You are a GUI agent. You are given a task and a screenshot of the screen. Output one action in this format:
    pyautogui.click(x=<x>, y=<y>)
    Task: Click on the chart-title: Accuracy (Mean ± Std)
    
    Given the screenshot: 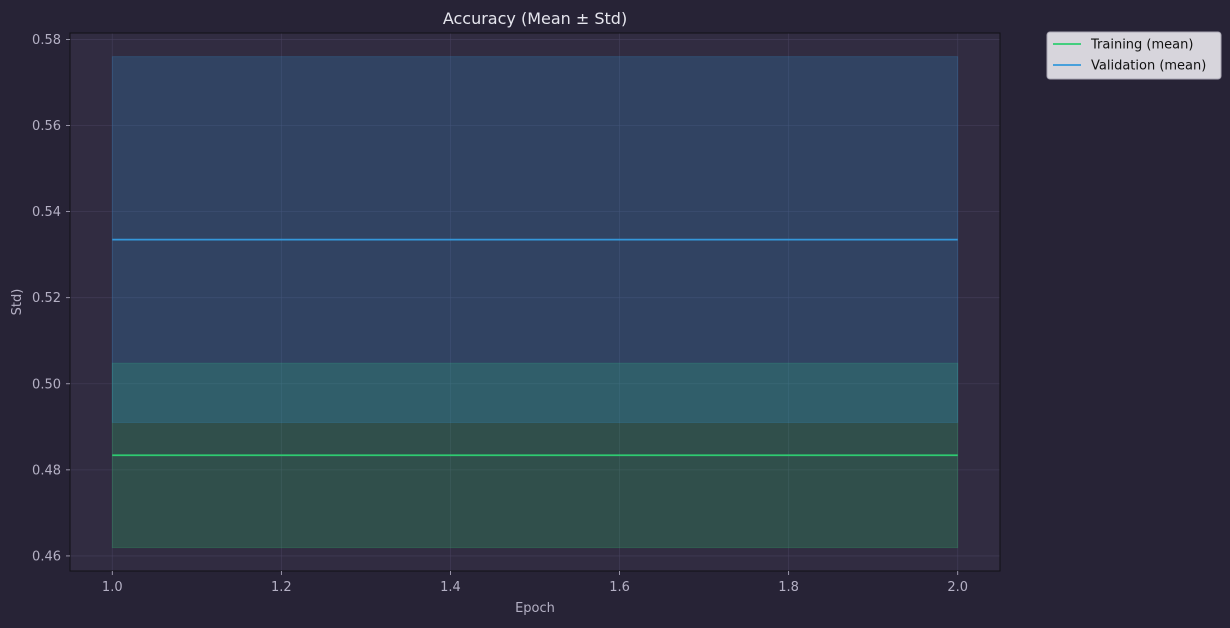 What is the action you would take?
    pyautogui.click(x=535, y=18)
    